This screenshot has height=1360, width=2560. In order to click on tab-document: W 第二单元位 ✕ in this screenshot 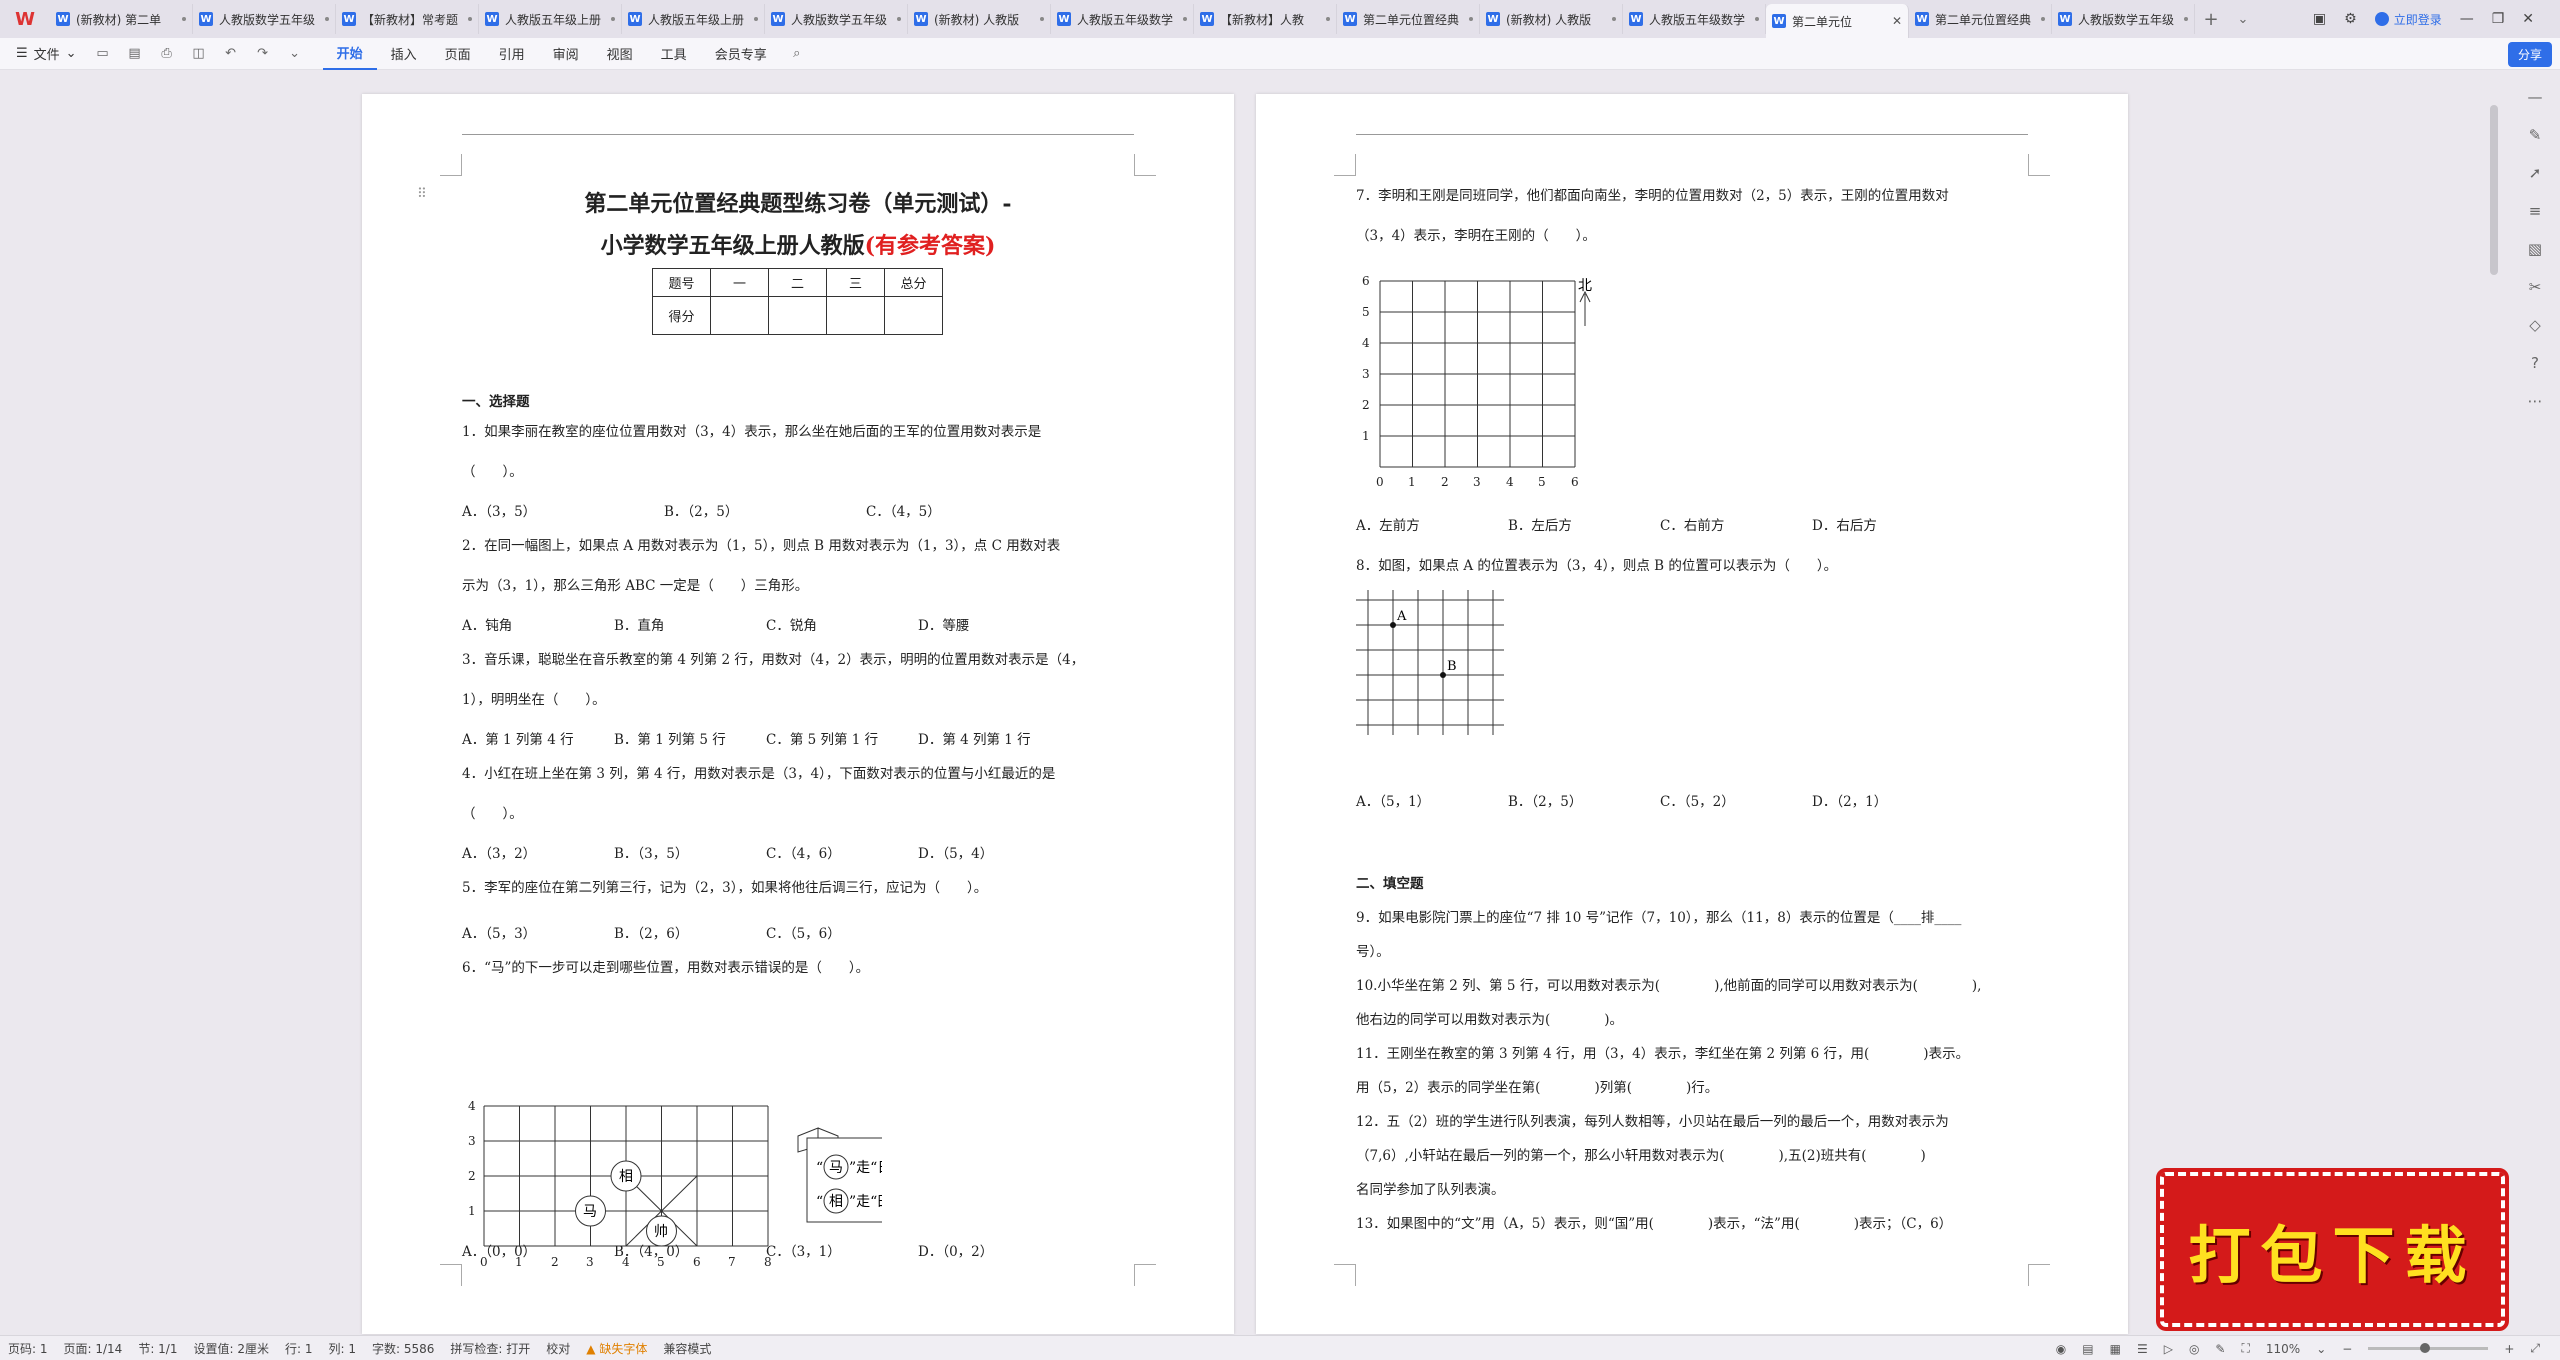, I will do `click(1837, 21)`.